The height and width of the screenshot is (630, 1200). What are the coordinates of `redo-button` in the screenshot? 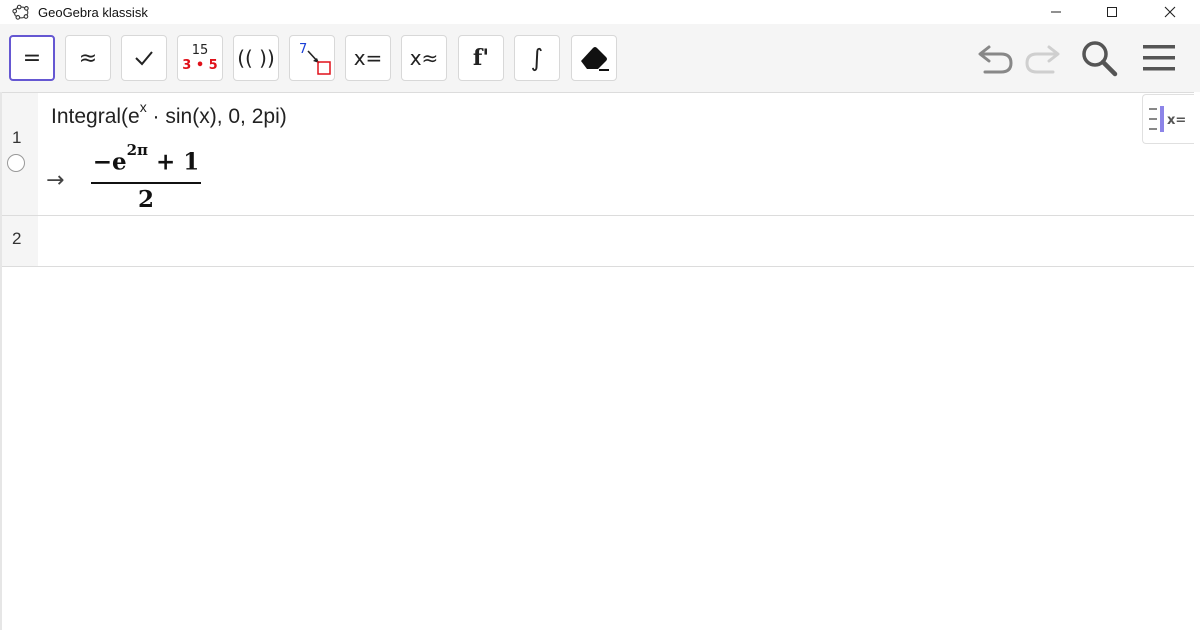 It's located at (1043, 58).